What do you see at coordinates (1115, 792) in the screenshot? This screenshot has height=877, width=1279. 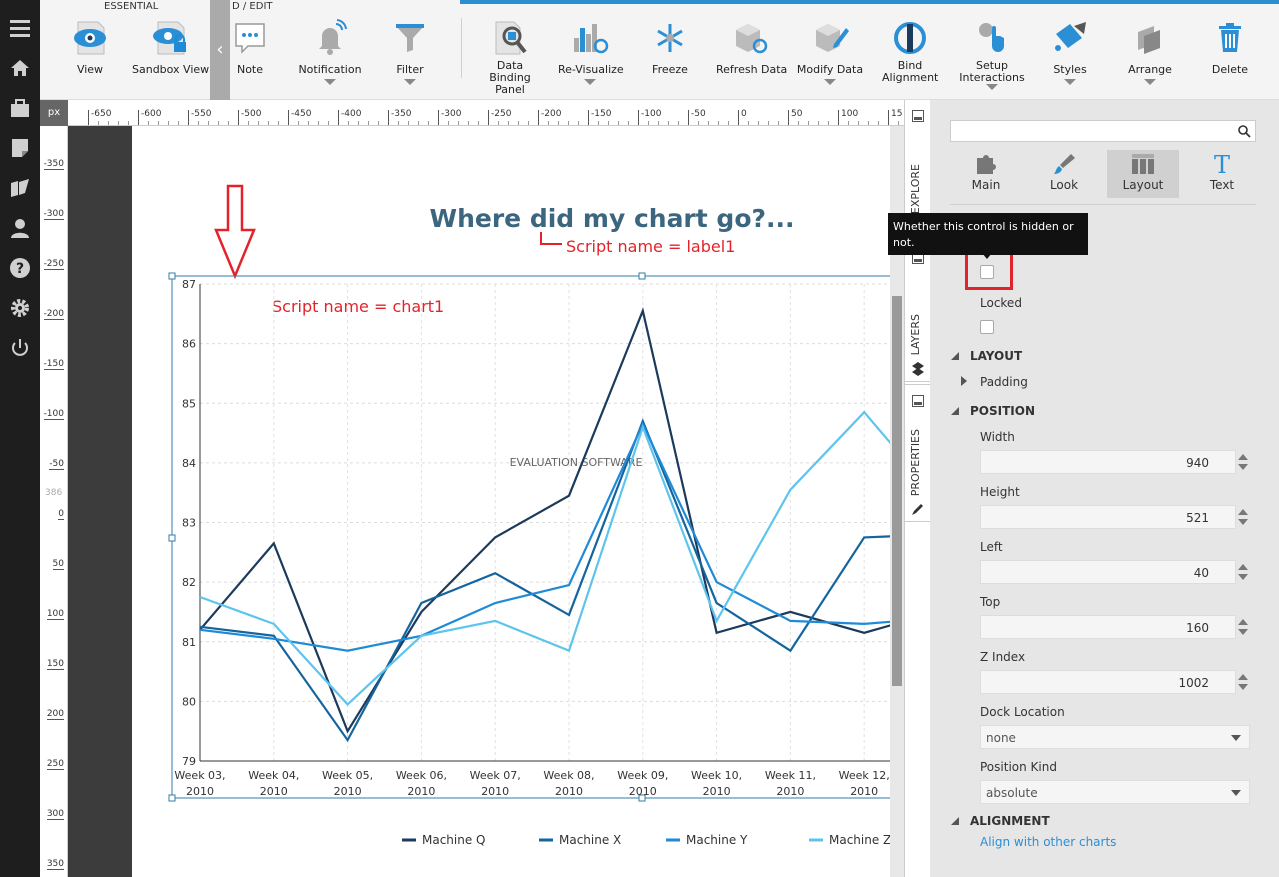 I see `position-kind-select: absolute` at bounding box center [1115, 792].